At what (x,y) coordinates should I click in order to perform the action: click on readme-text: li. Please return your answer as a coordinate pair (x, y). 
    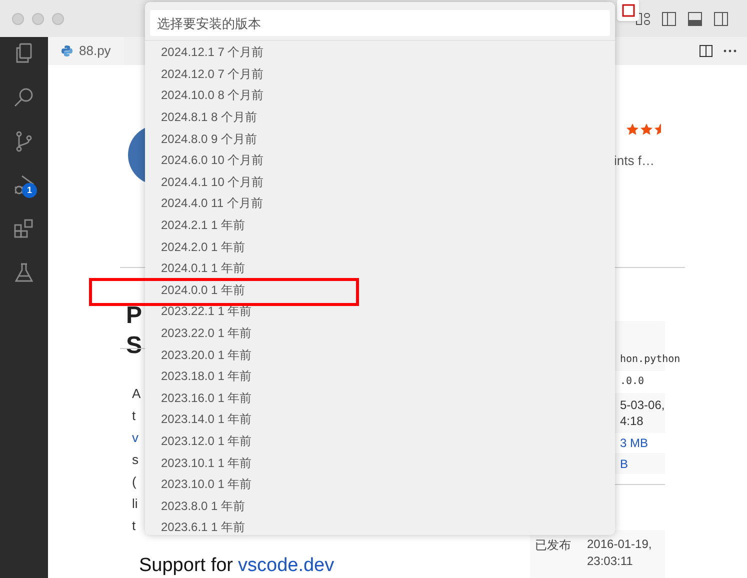
    Looking at the image, I should click on (135, 504).